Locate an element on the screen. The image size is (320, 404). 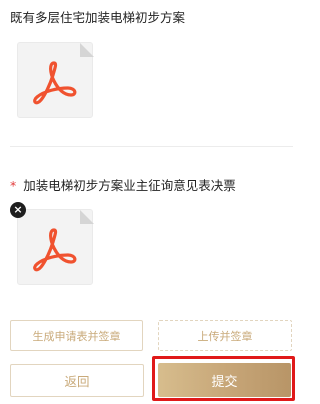
section-2-title-row: * 加装电梯初步方案业主征询意见表决票 is located at coordinates (123, 184).